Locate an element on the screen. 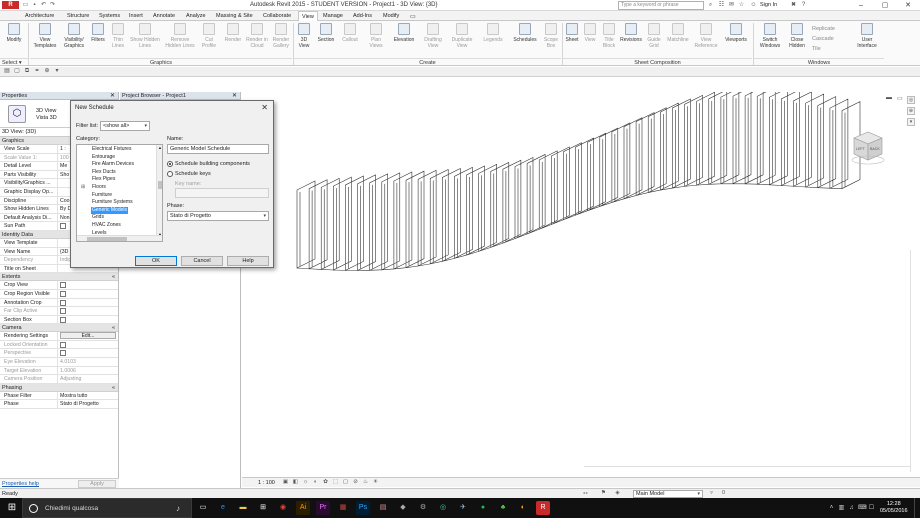 The height and width of the screenshot is (518, 920). schedule-components-radio is located at coordinates (170, 164).